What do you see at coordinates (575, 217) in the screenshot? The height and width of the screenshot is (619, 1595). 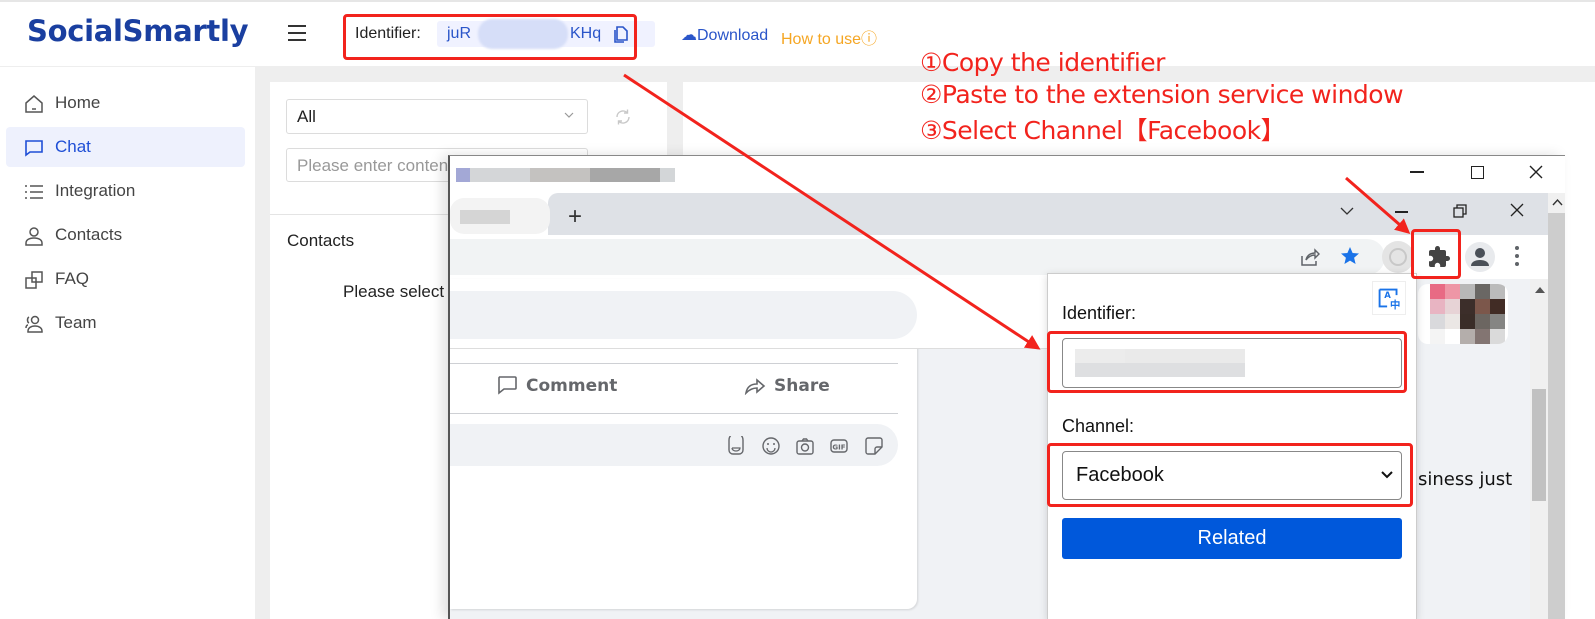 I see `new-tab-button: +` at bounding box center [575, 217].